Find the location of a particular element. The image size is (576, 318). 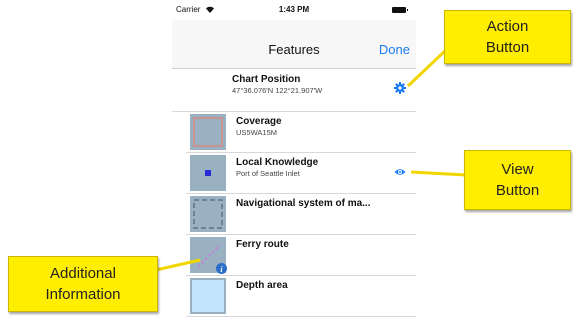

list-item-chart-position: Chart Position 47°36.076'N 122°21.907'W is located at coordinates (294, 90).